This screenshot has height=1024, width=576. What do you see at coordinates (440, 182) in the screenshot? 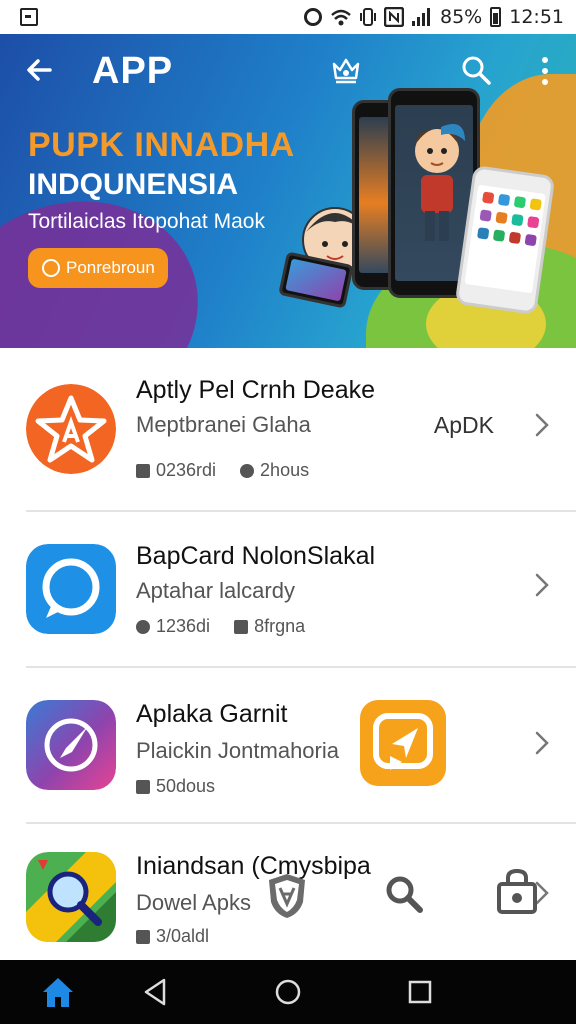
I see `boy-character-icon` at bounding box center [440, 182].